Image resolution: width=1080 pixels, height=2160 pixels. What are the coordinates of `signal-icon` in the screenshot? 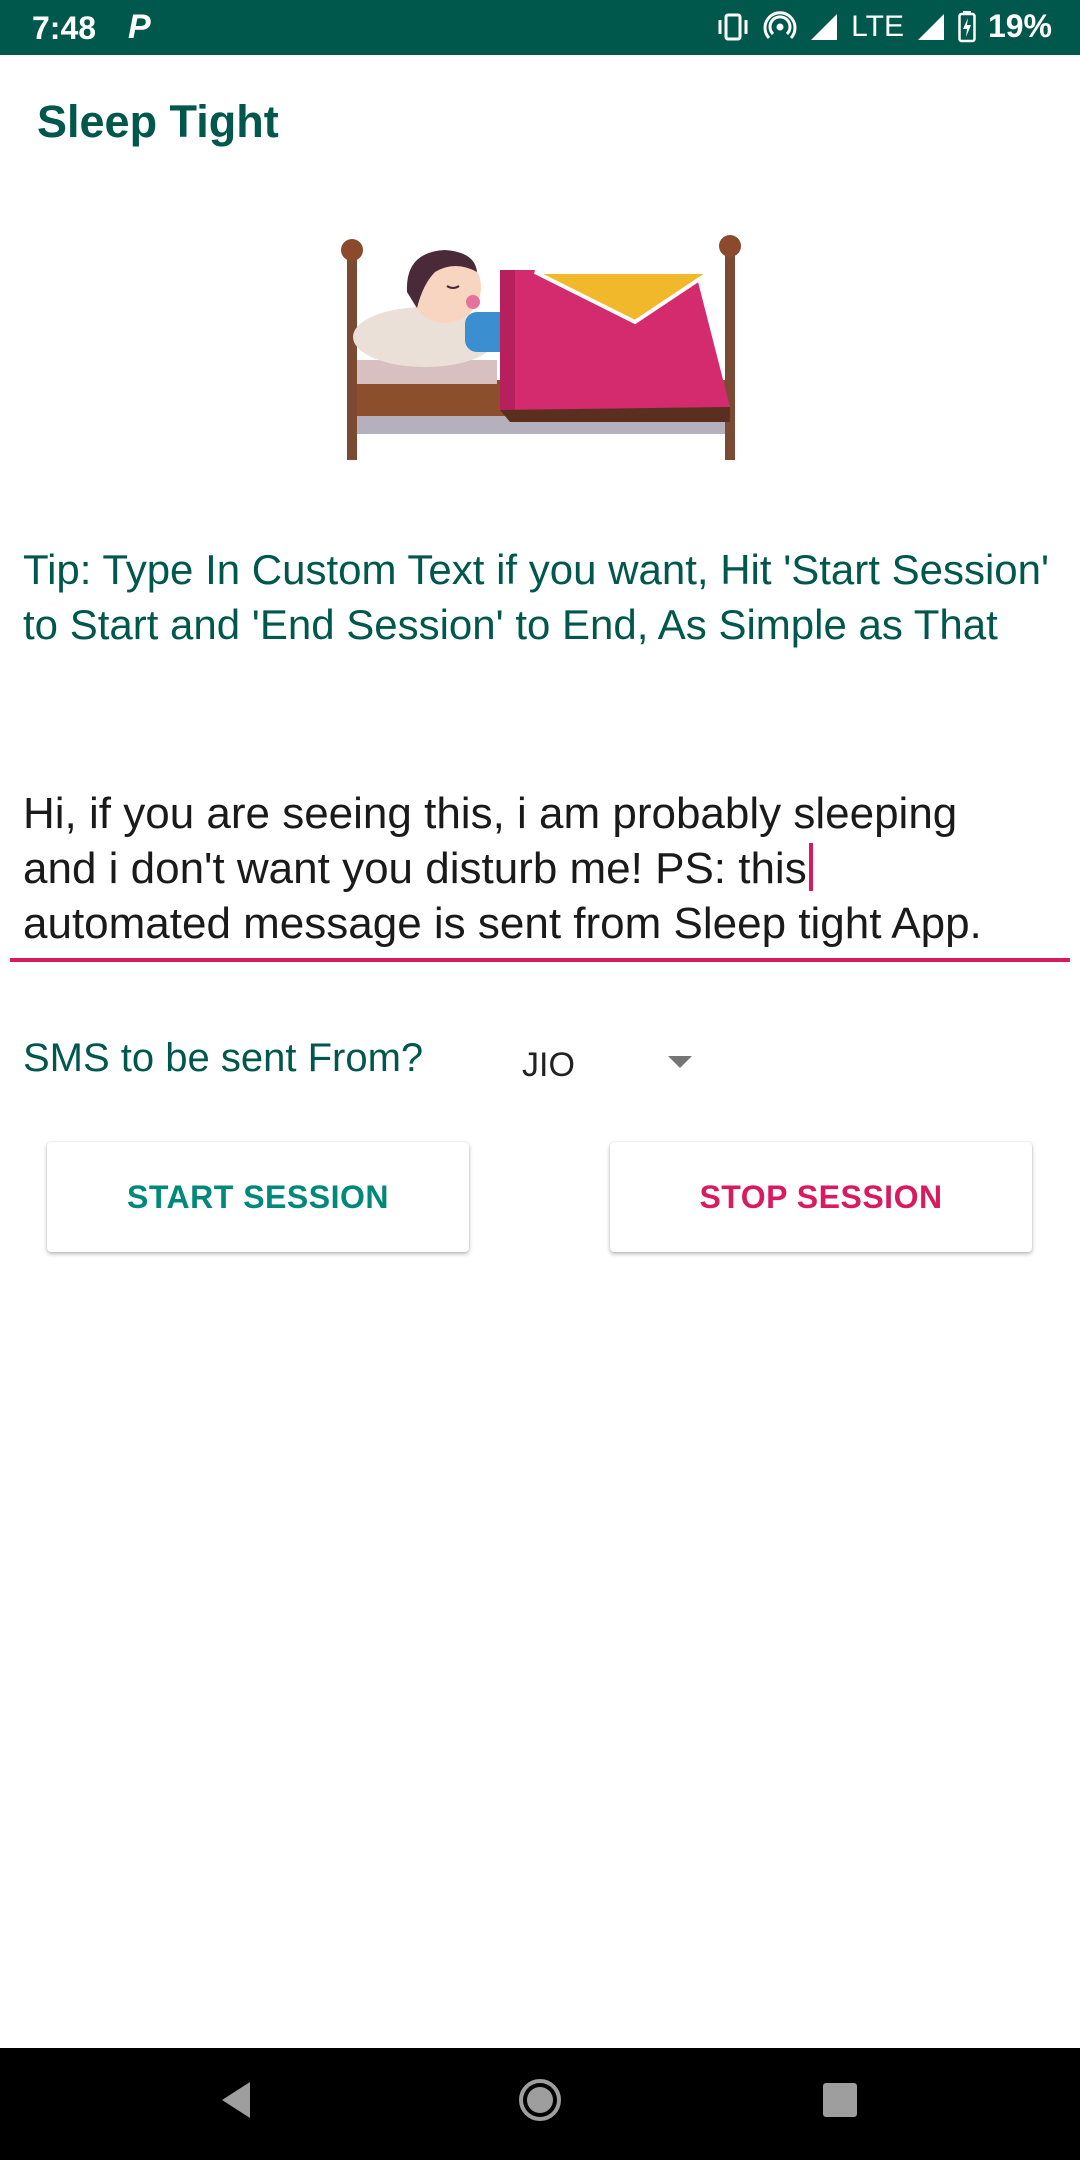 It's located at (824, 26).